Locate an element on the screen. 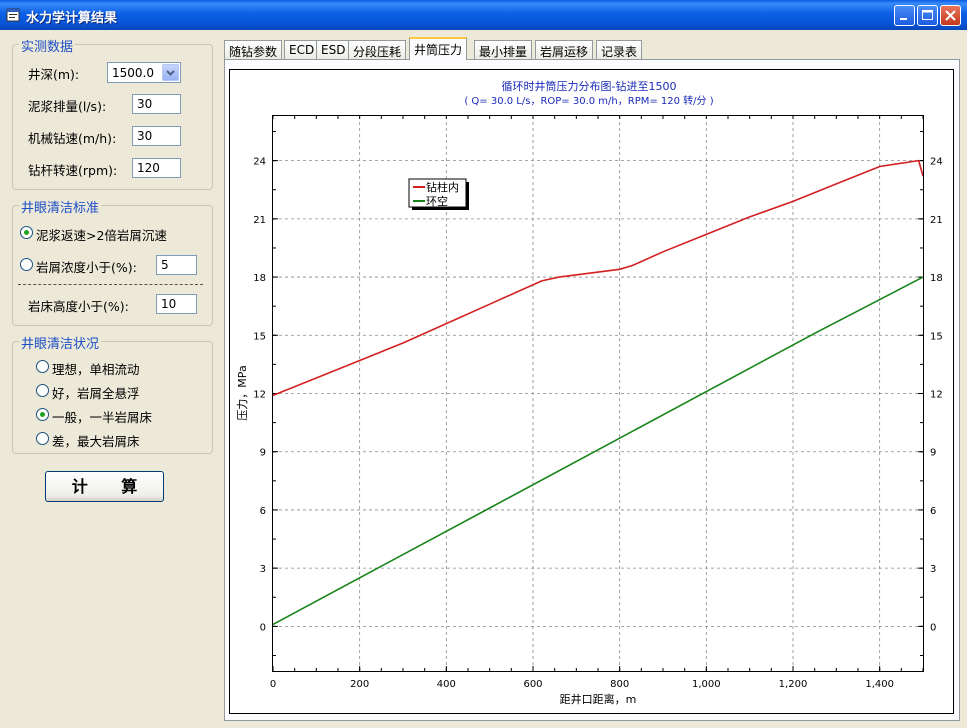  y-tick-label: 24 is located at coordinates (259, 162).